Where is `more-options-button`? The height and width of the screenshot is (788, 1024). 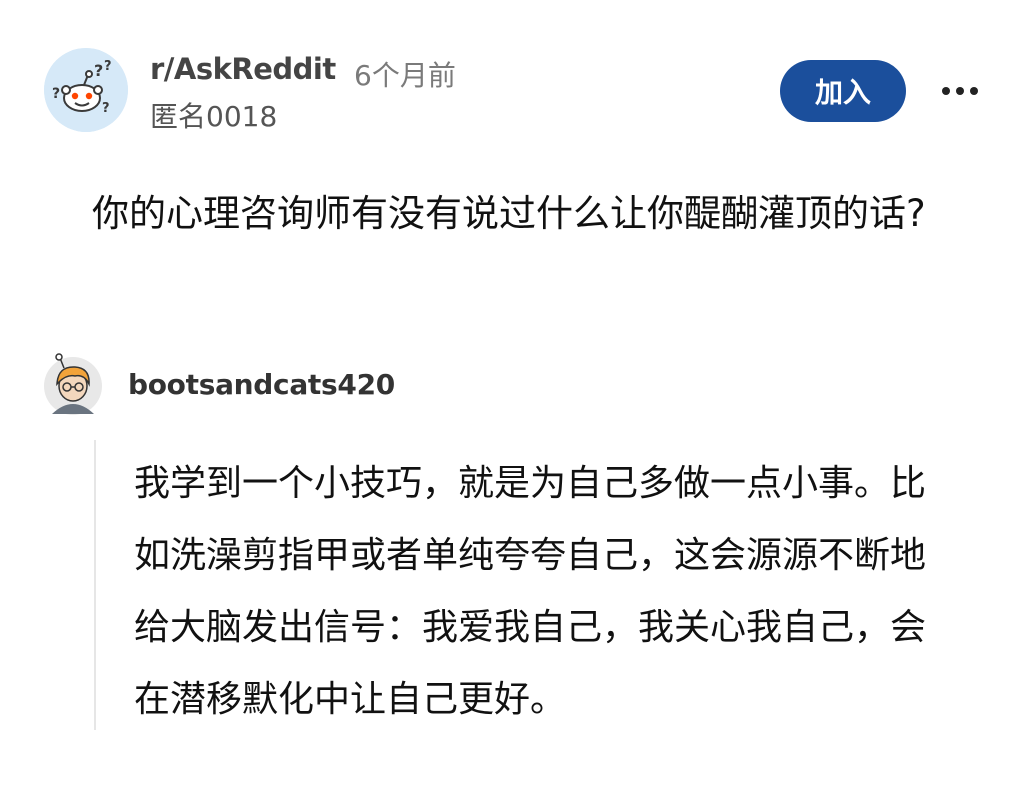
more-options-button is located at coordinates (960, 91).